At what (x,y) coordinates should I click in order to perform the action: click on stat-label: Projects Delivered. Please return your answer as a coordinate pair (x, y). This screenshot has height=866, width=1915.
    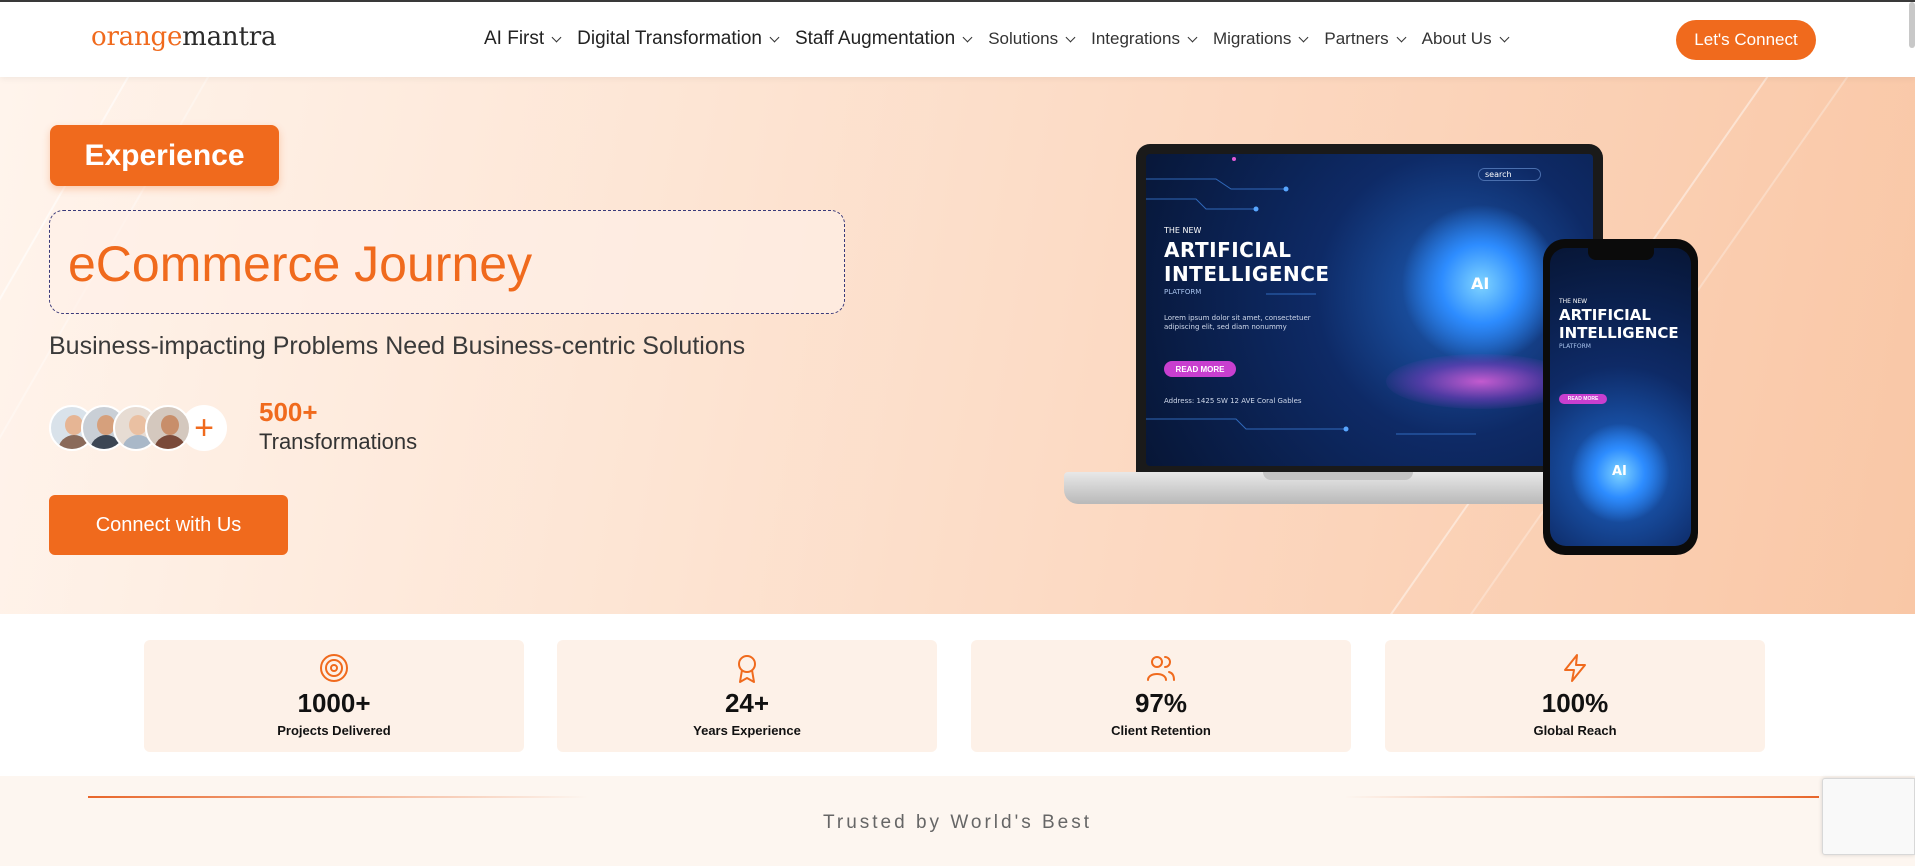
    Looking at the image, I should click on (334, 730).